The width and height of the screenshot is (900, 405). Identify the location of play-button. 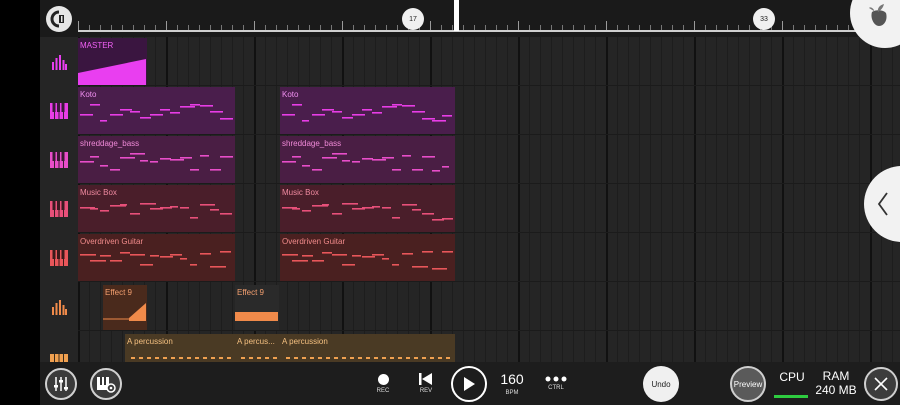
(469, 384).